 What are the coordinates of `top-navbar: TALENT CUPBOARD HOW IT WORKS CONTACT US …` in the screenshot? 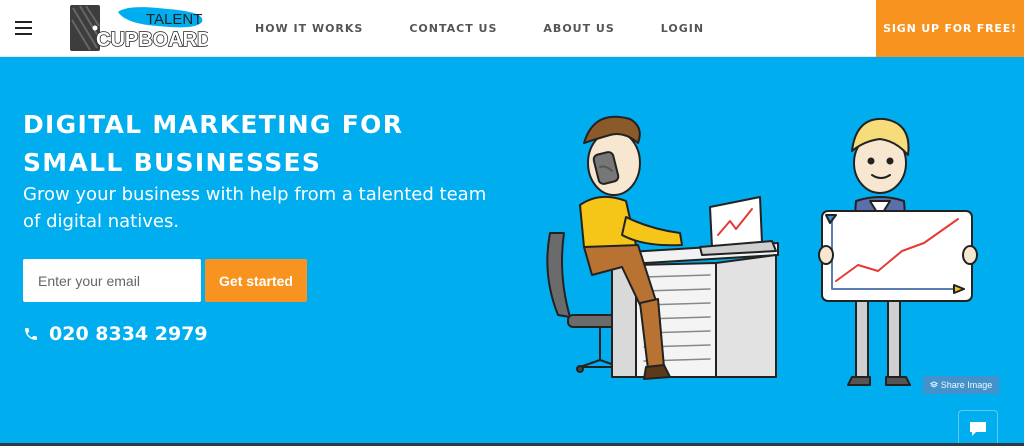 It's located at (512, 28).